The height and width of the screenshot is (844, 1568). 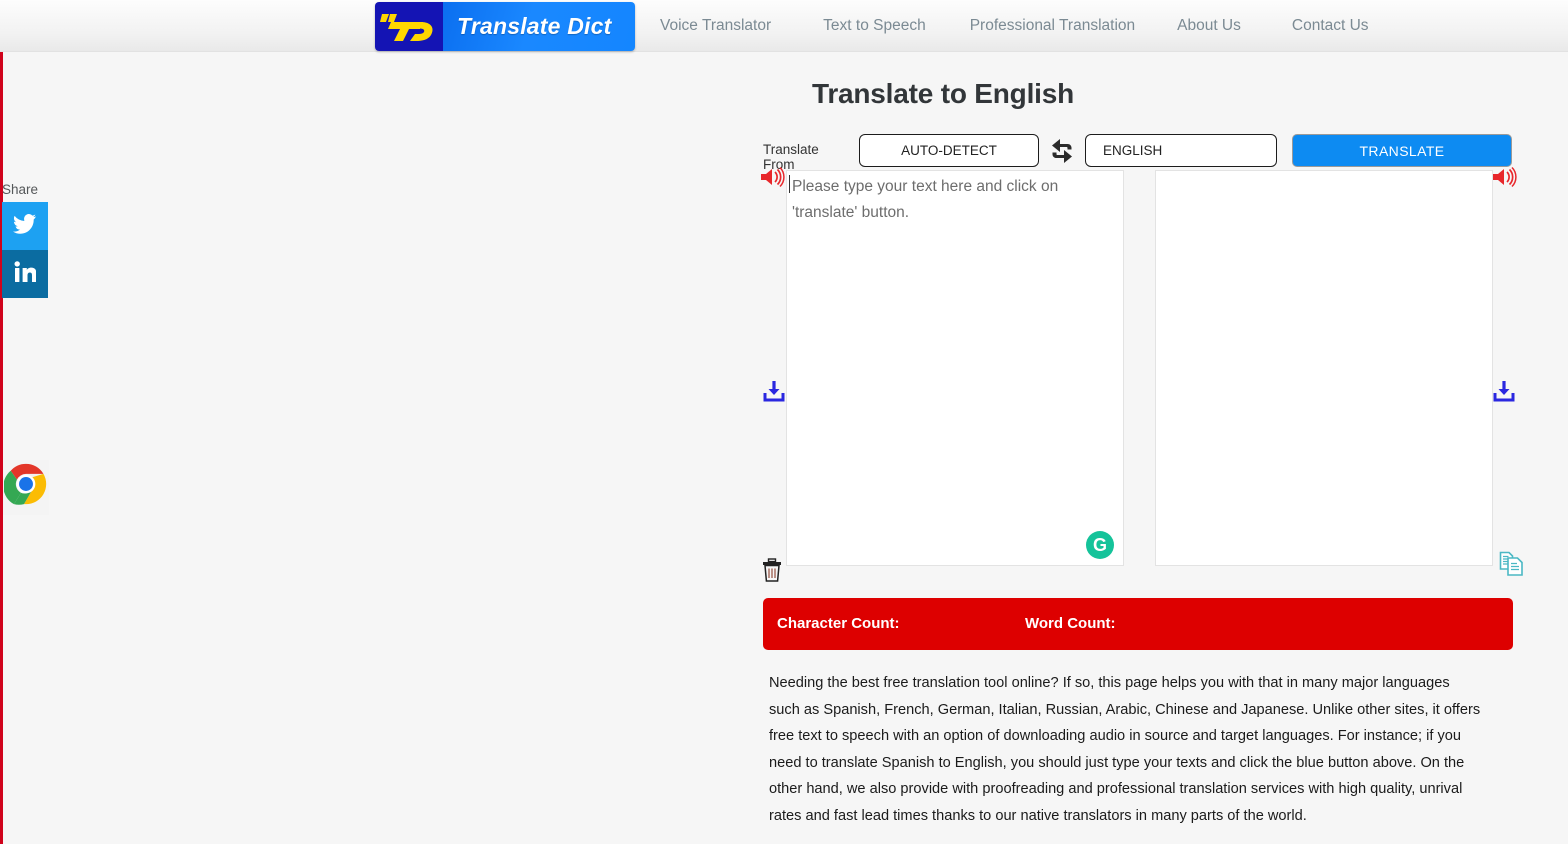 What do you see at coordinates (1138, 624) in the screenshot?
I see `counts-bar: Character Count: Word Count:` at bounding box center [1138, 624].